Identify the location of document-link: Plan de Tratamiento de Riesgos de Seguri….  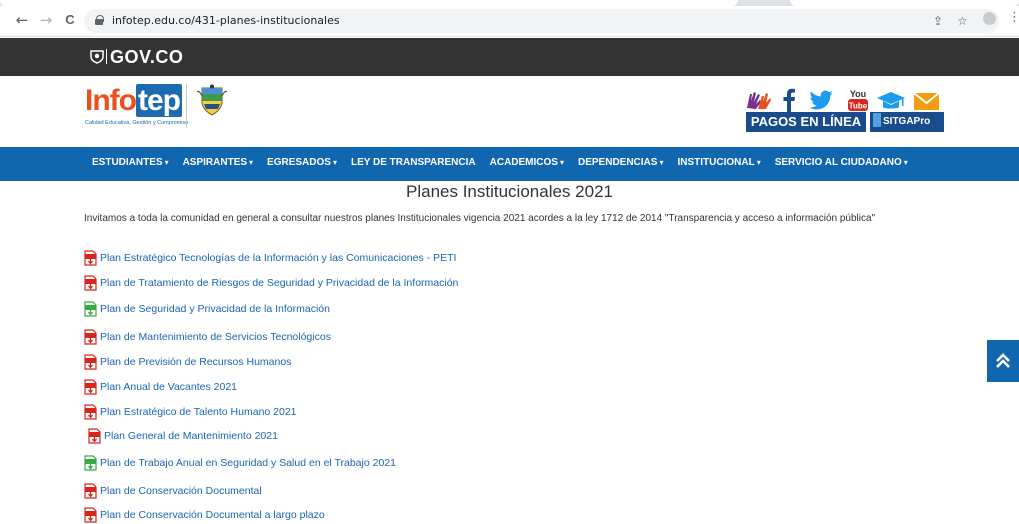
(279, 283).